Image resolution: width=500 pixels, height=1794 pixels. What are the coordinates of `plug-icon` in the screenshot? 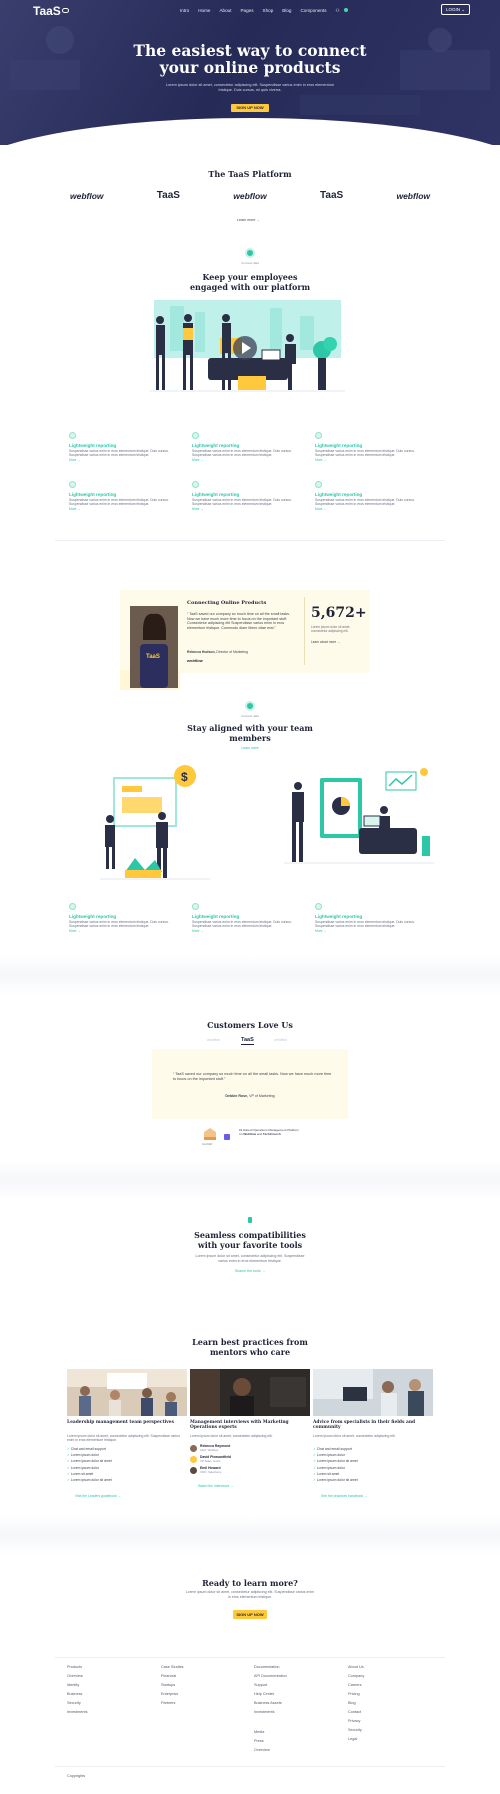 It's located at (250, 1220).